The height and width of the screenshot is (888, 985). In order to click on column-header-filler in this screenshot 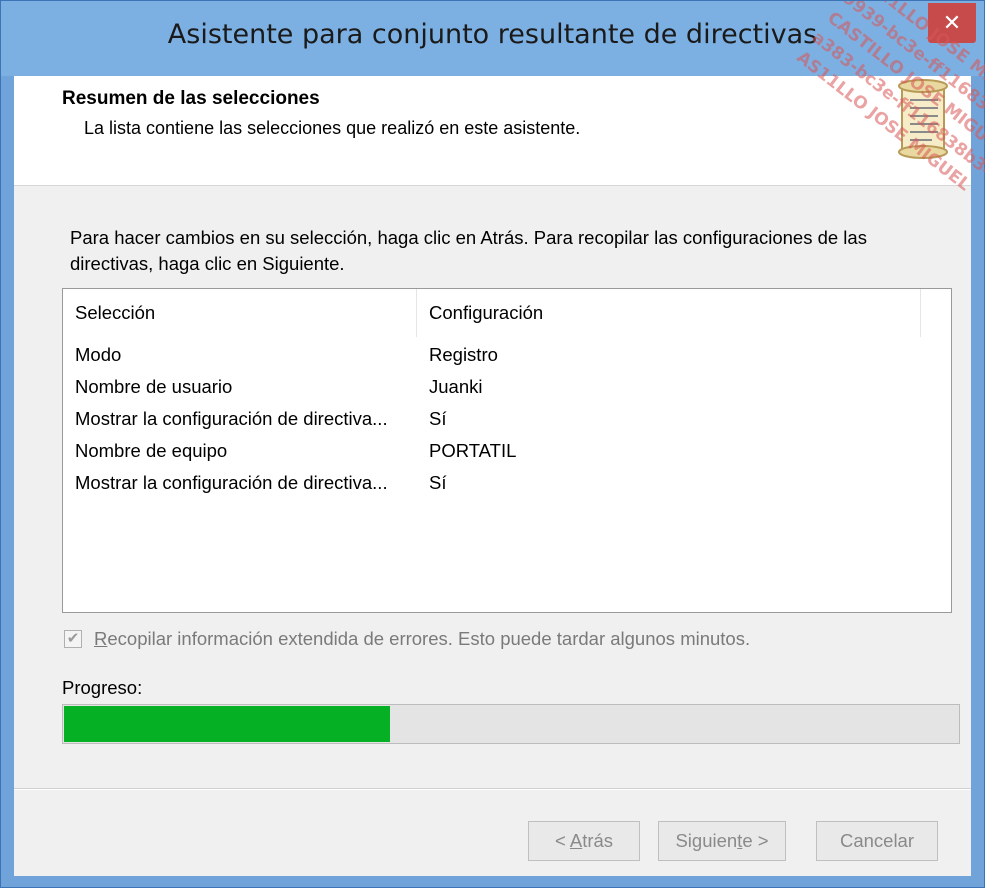, I will do `click(936, 313)`.